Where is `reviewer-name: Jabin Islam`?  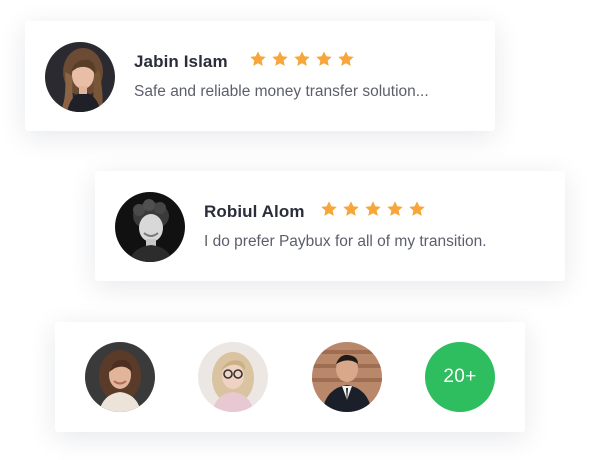 reviewer-name: Jabin Islam is located at coordinates (181, 61).